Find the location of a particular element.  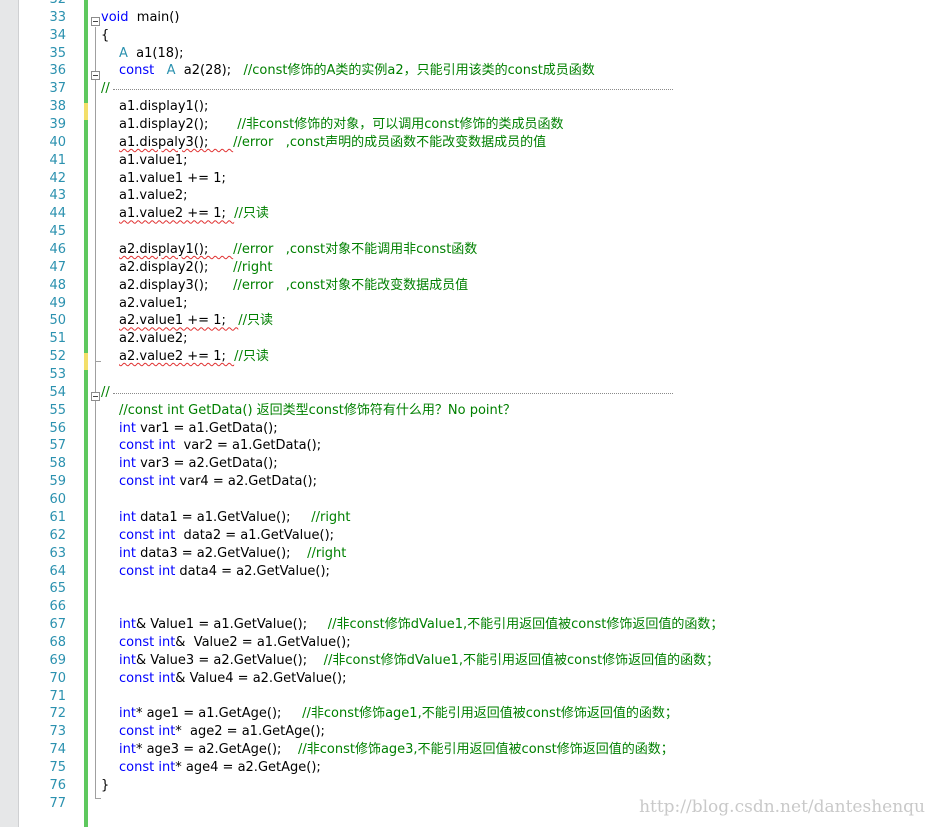

code-comment: //const修饰的A类的实例a2，只能引用该类的const成员函数 is located at coordinates (419, 71).